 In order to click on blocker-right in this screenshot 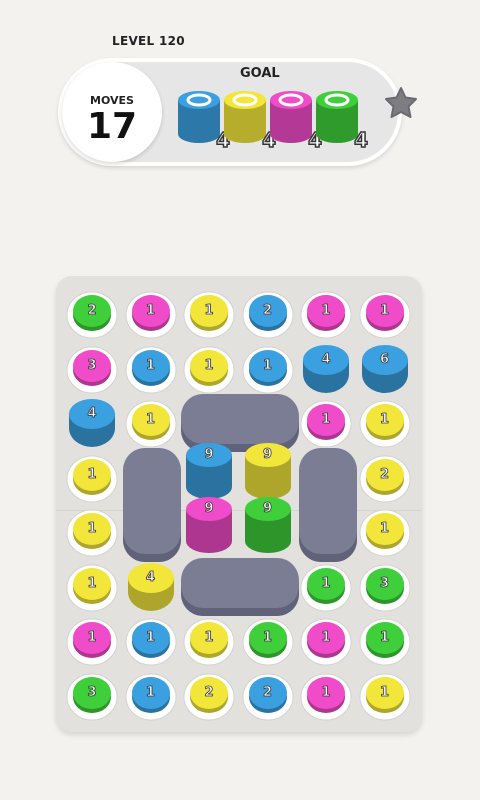, I will do `click(328, 505)`.